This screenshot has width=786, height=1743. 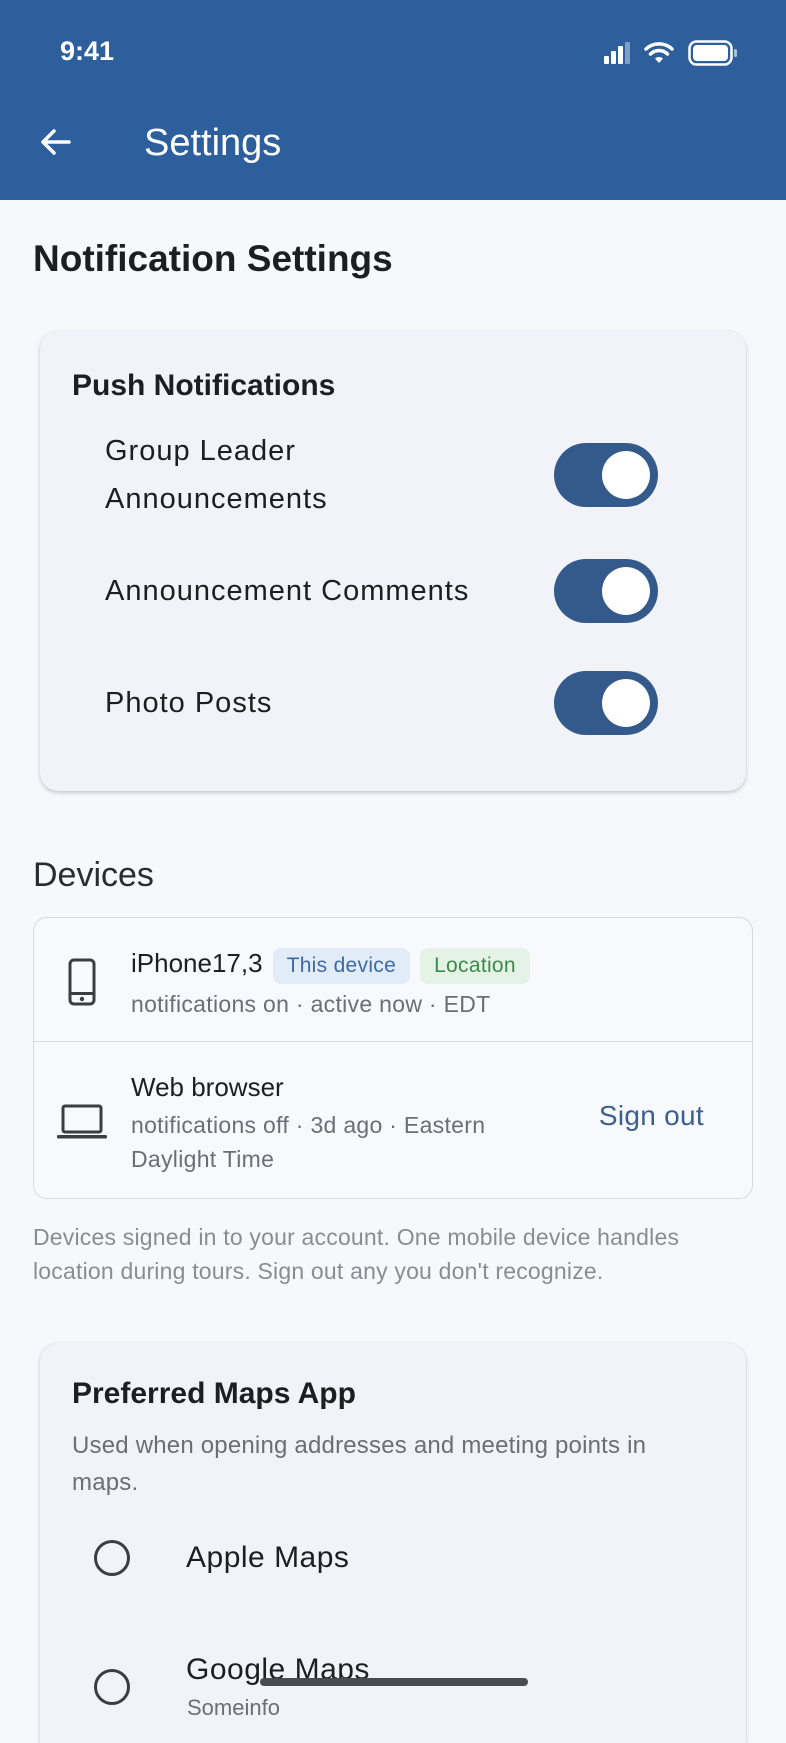 I want to click on phone-icon, so click(x=82, y=982).